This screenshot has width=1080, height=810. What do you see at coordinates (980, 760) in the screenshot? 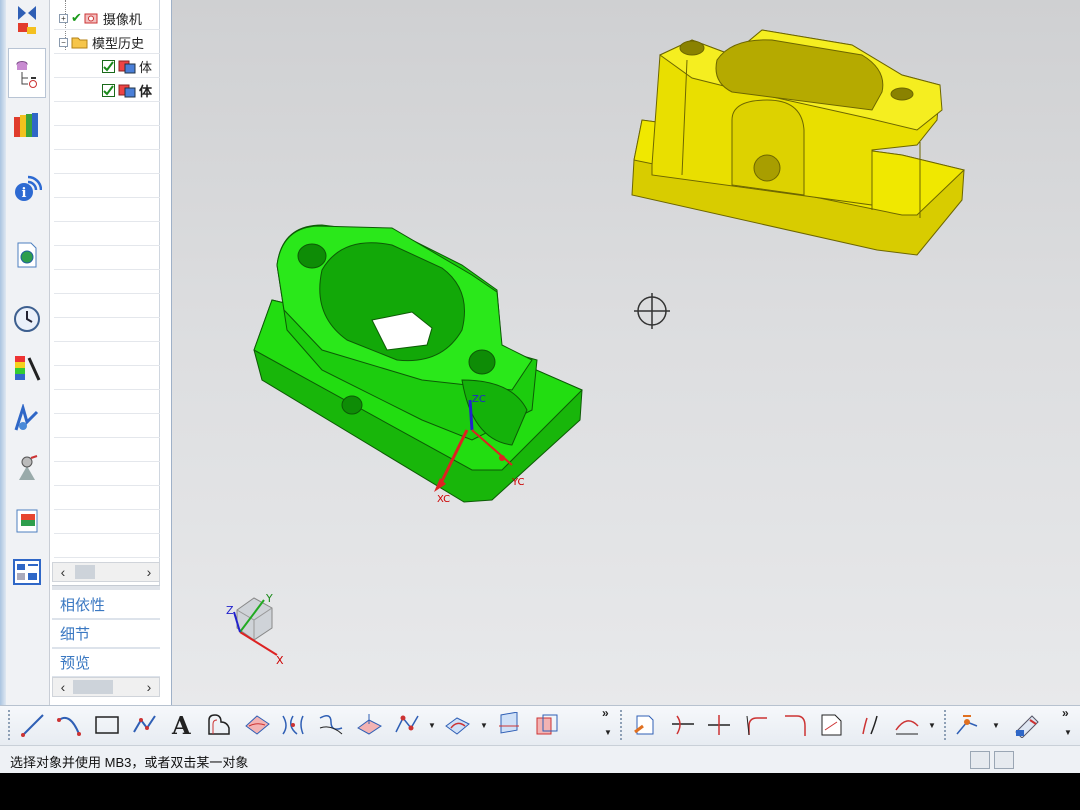
I see `selection-filter-icon` at bounding box center [980, 760].